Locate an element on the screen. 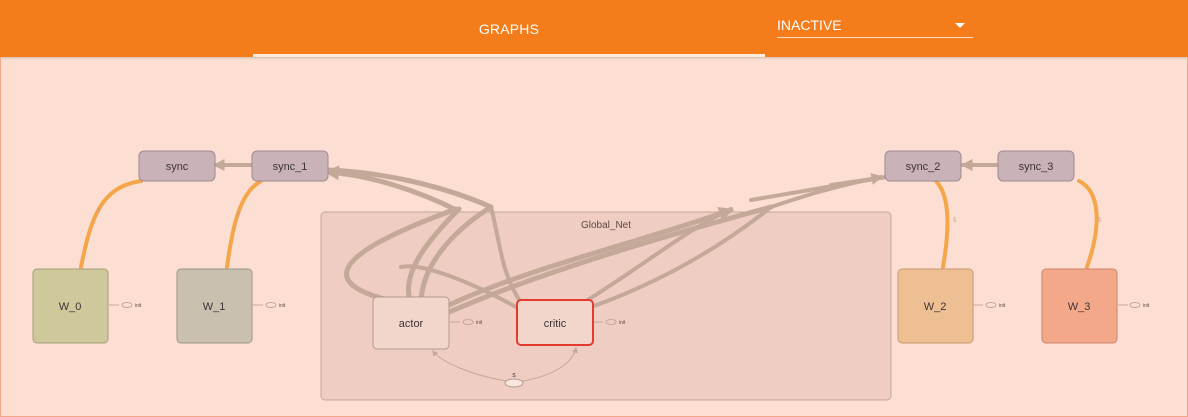  svg-text: W_2 is located at coordinates (935, 307).